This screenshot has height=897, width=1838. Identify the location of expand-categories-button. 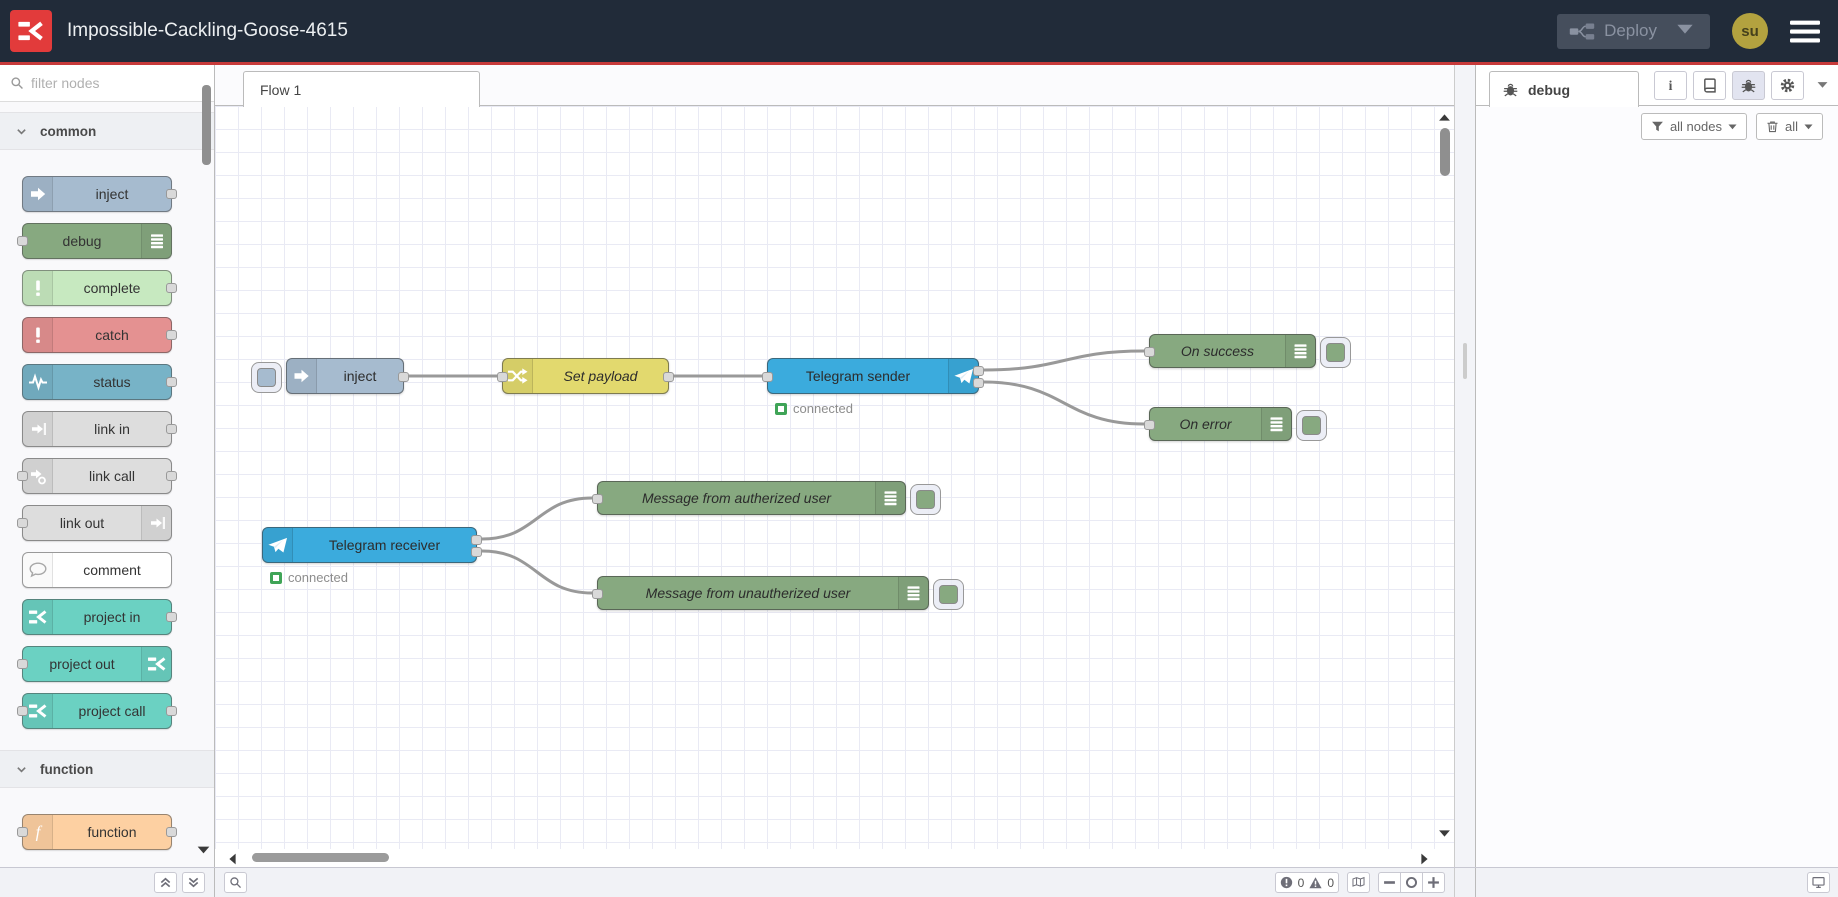
(193, 882).